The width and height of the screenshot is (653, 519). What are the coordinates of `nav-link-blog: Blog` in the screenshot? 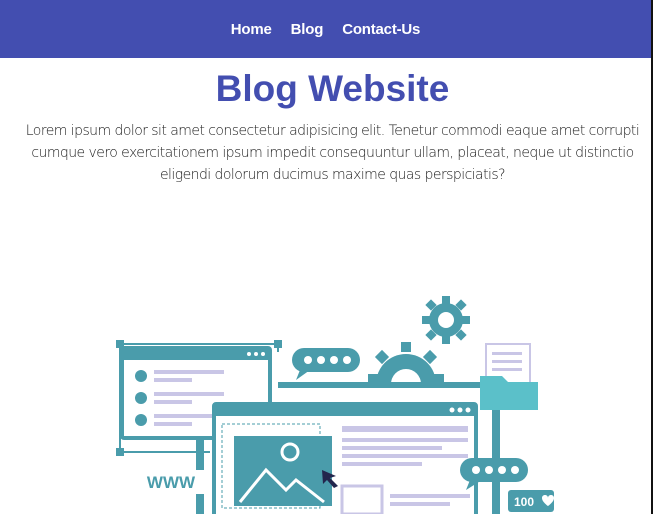 It's located at (307, 29).